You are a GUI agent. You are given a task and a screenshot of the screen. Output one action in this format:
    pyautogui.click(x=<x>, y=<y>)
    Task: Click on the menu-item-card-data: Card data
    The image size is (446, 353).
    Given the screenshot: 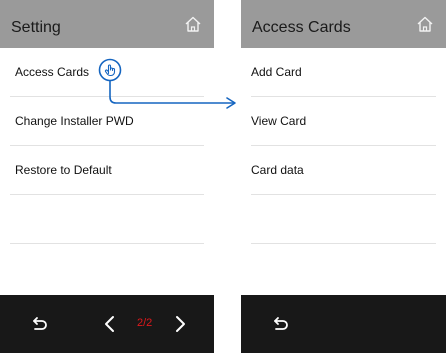 What is the action you would take?
    pyautogui.click(x=343, y=170)
    